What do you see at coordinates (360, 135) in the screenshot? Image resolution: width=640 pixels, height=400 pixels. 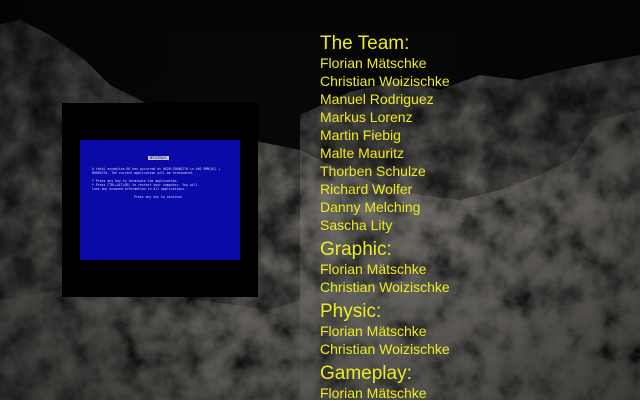 I see `credit-name: Martin Fiebig` at bounding box center [360, 135].